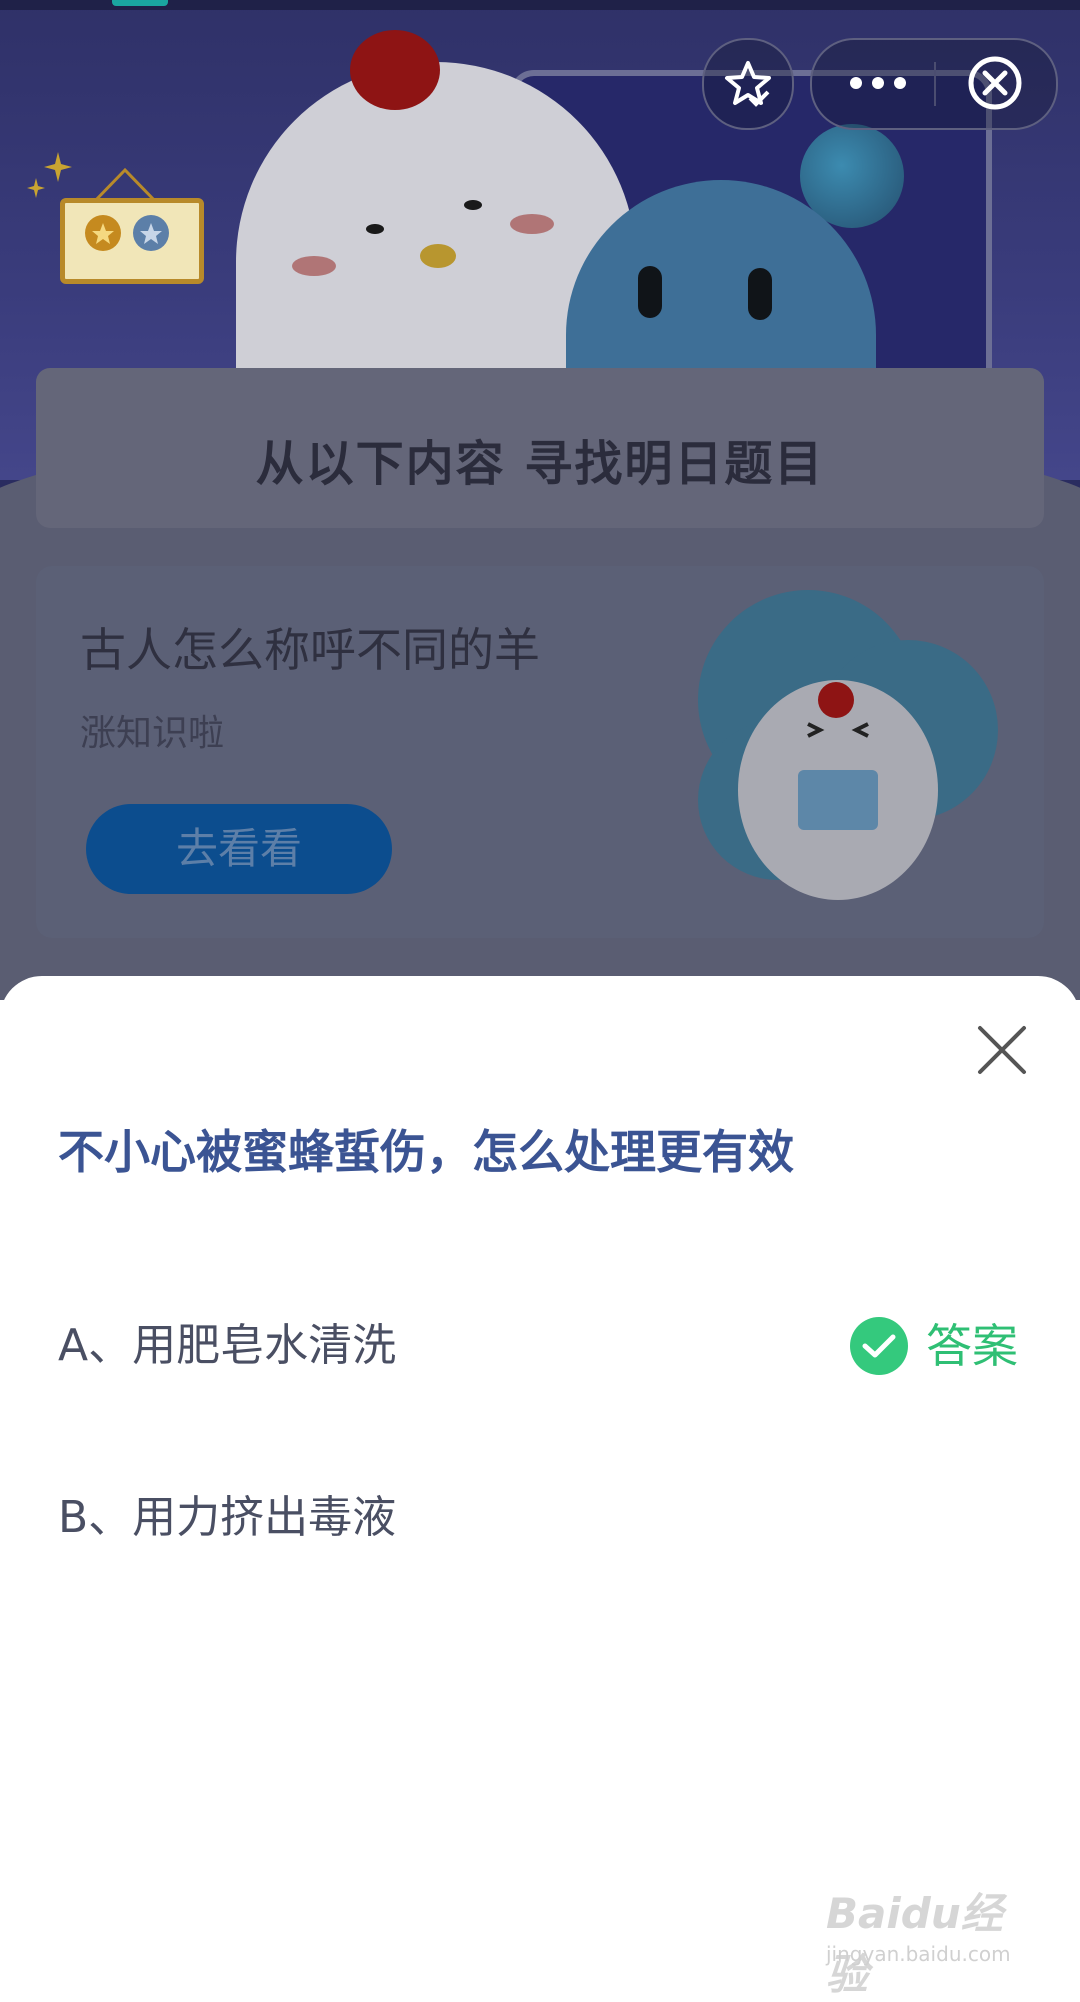 Image resolution: width=1080 pixels, height=2002 pixels. Describe the element at coordinates (426, 1152) in the screenshot. I see `question-text: 不小心被蜜蜂蜇伤，怎么处理更有效` at that location.